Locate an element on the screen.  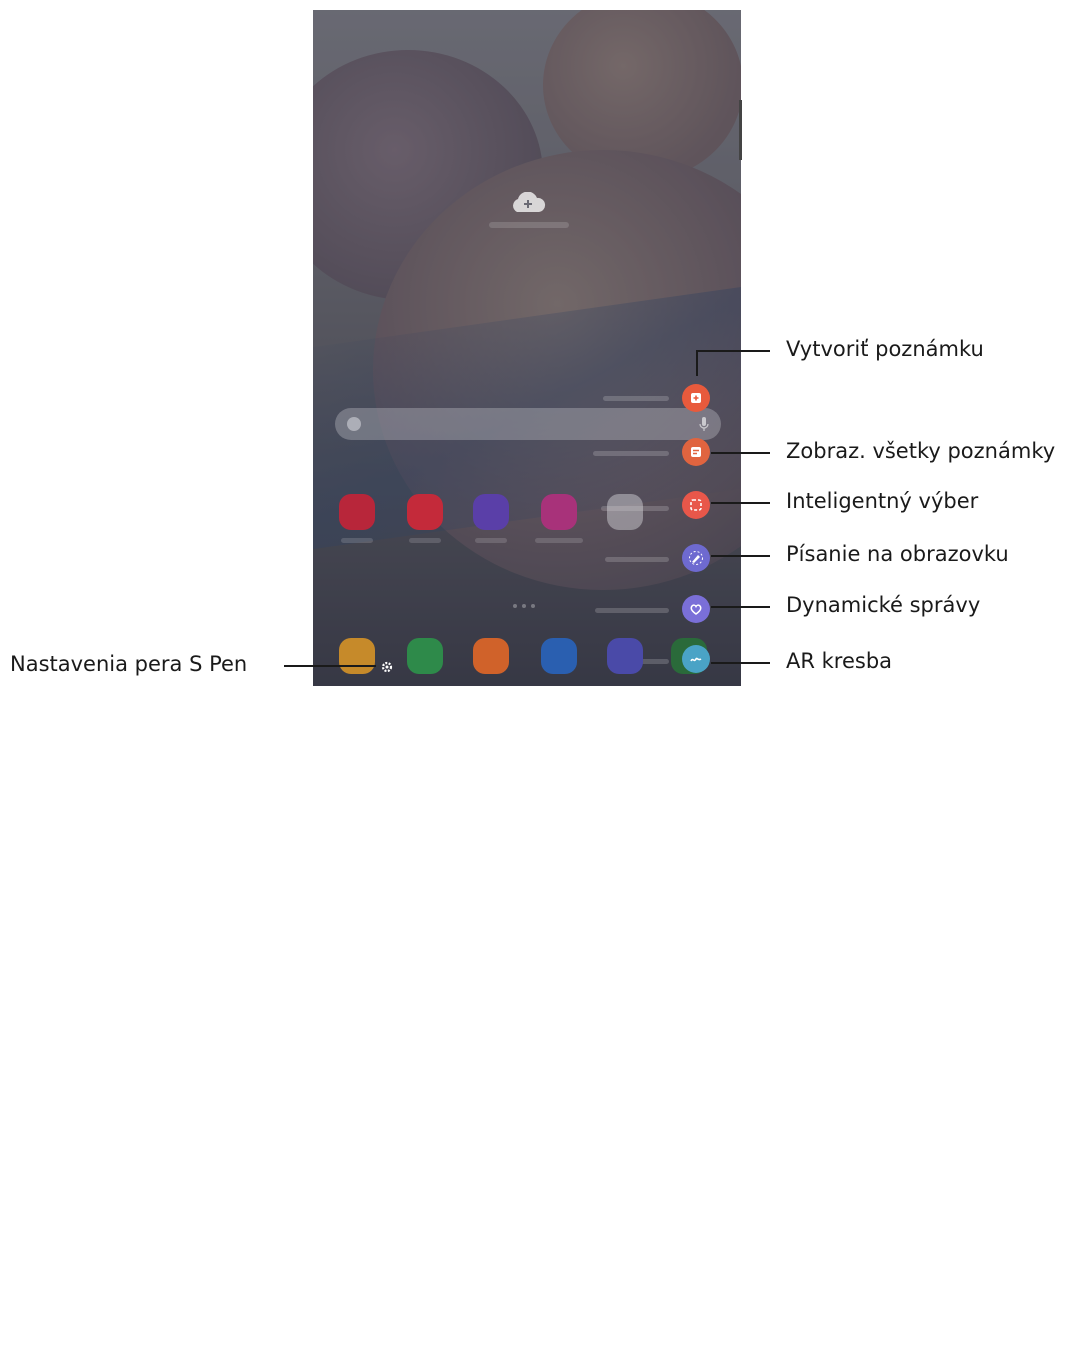
app-icon-internet is located at coordinates (625, 656).